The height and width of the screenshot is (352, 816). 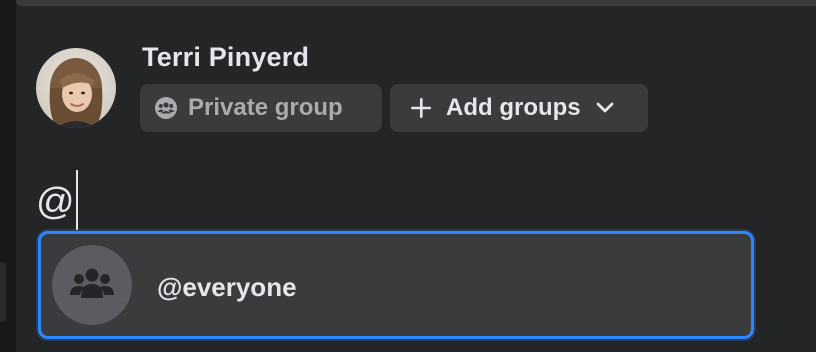 I want to click on post-text-value: @, so click(x=55, y=202).